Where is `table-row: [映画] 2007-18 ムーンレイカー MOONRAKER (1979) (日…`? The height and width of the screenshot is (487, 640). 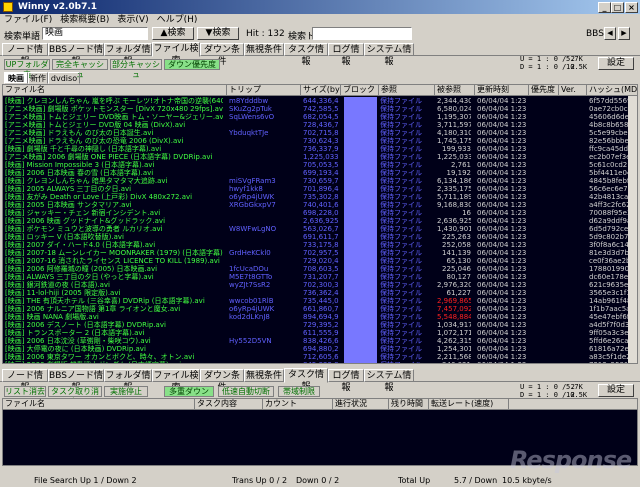 table-row: [映画] 2007-18 ムーンレイカー MOONRAKER (1979) (日… is located at coordinates (320, 253).